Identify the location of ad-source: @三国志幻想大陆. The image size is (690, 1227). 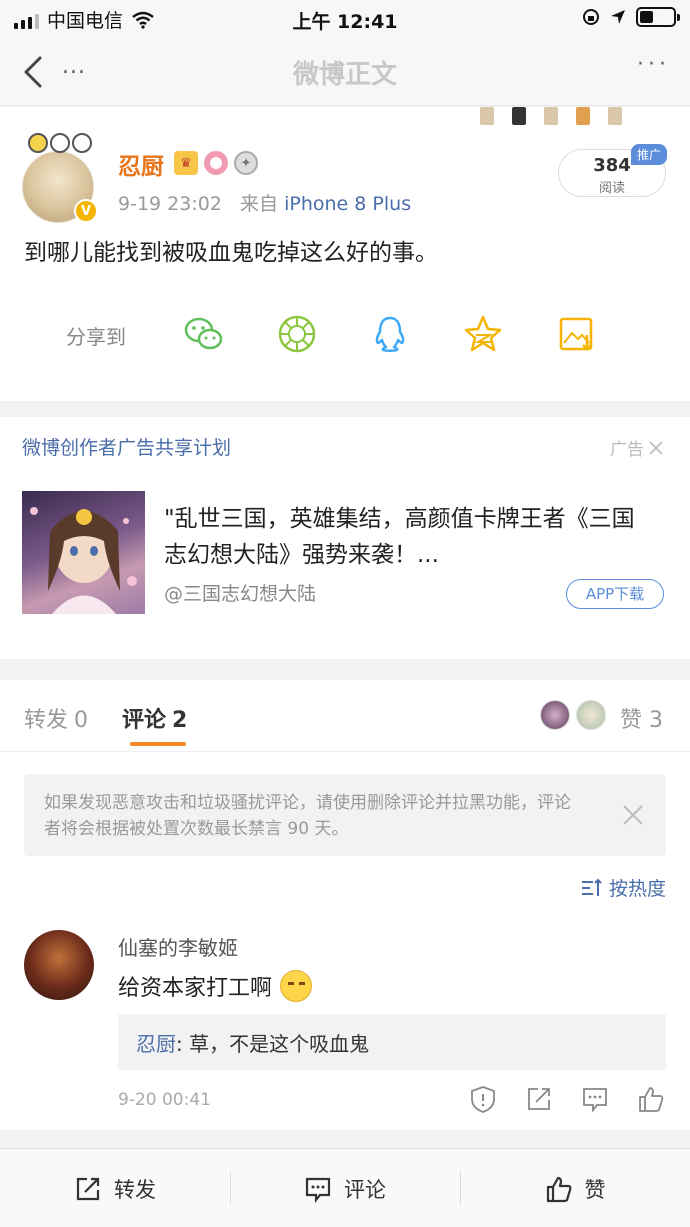
(240, 592).